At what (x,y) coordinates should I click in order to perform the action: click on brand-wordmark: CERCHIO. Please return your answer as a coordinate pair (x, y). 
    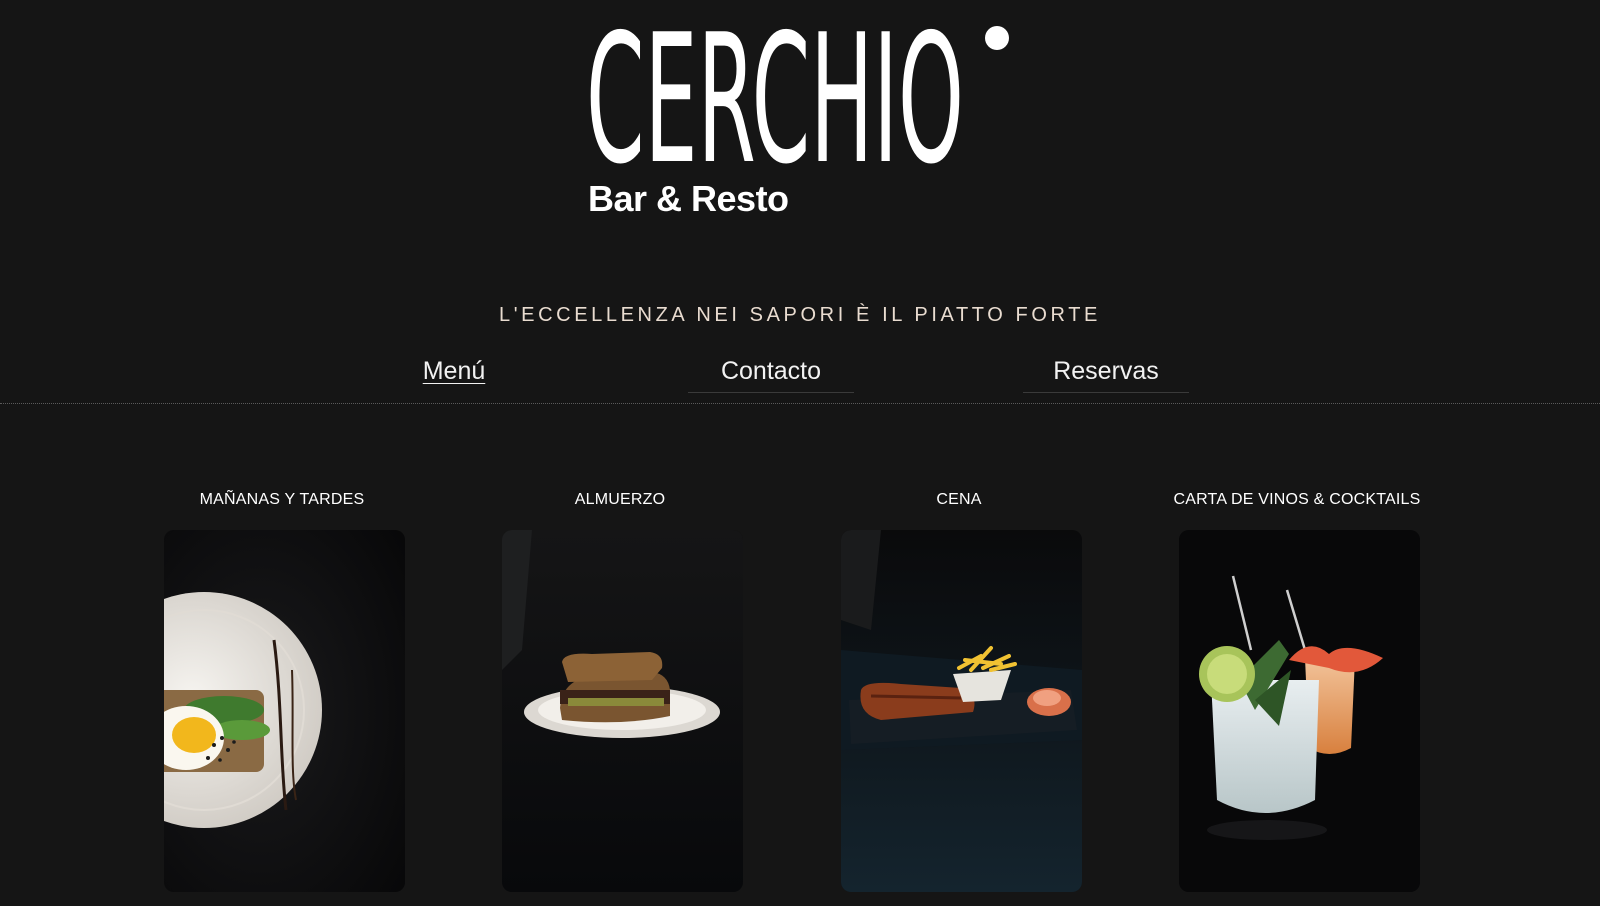
    Looking at the image, I should click on (775, 93).